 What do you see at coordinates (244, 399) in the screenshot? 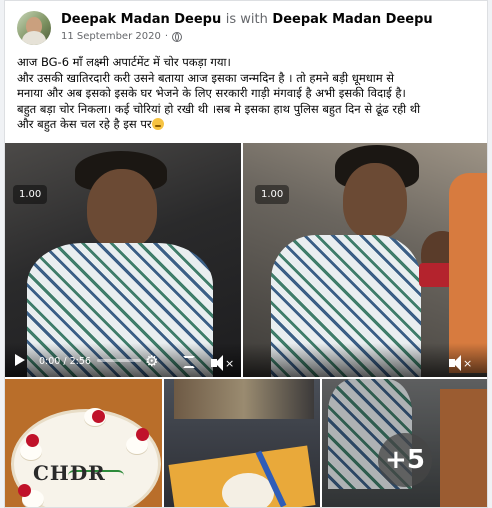
I see `photo-background` at bounding box center [244, 399].